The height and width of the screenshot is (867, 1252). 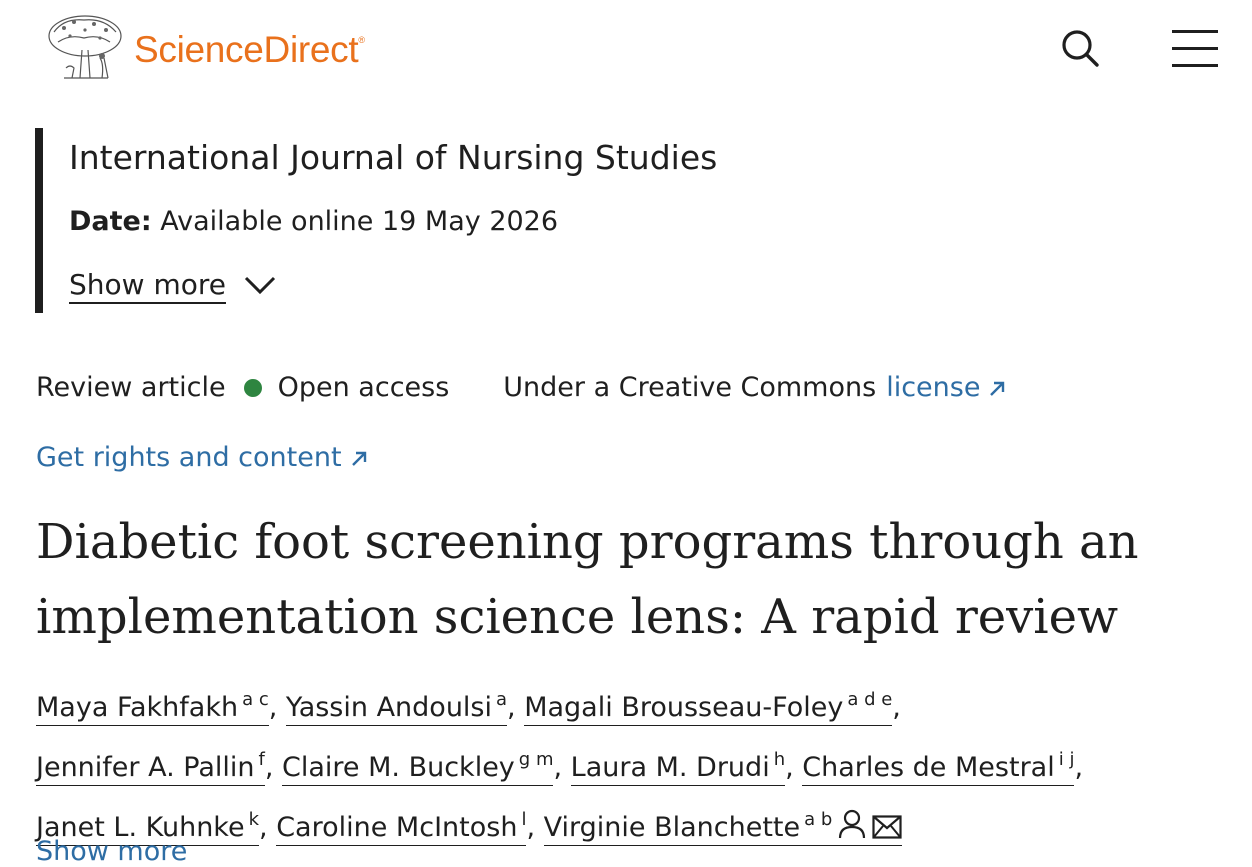 I want to click on search-button, so click(x=1081, y=49).